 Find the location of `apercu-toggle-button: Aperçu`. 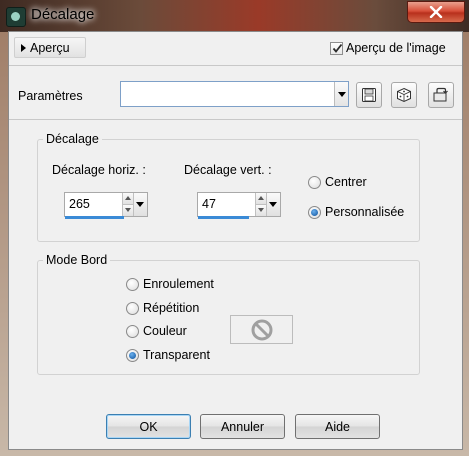

apercu-toggle-button: Aperçu is located at coordinates (50, 47).